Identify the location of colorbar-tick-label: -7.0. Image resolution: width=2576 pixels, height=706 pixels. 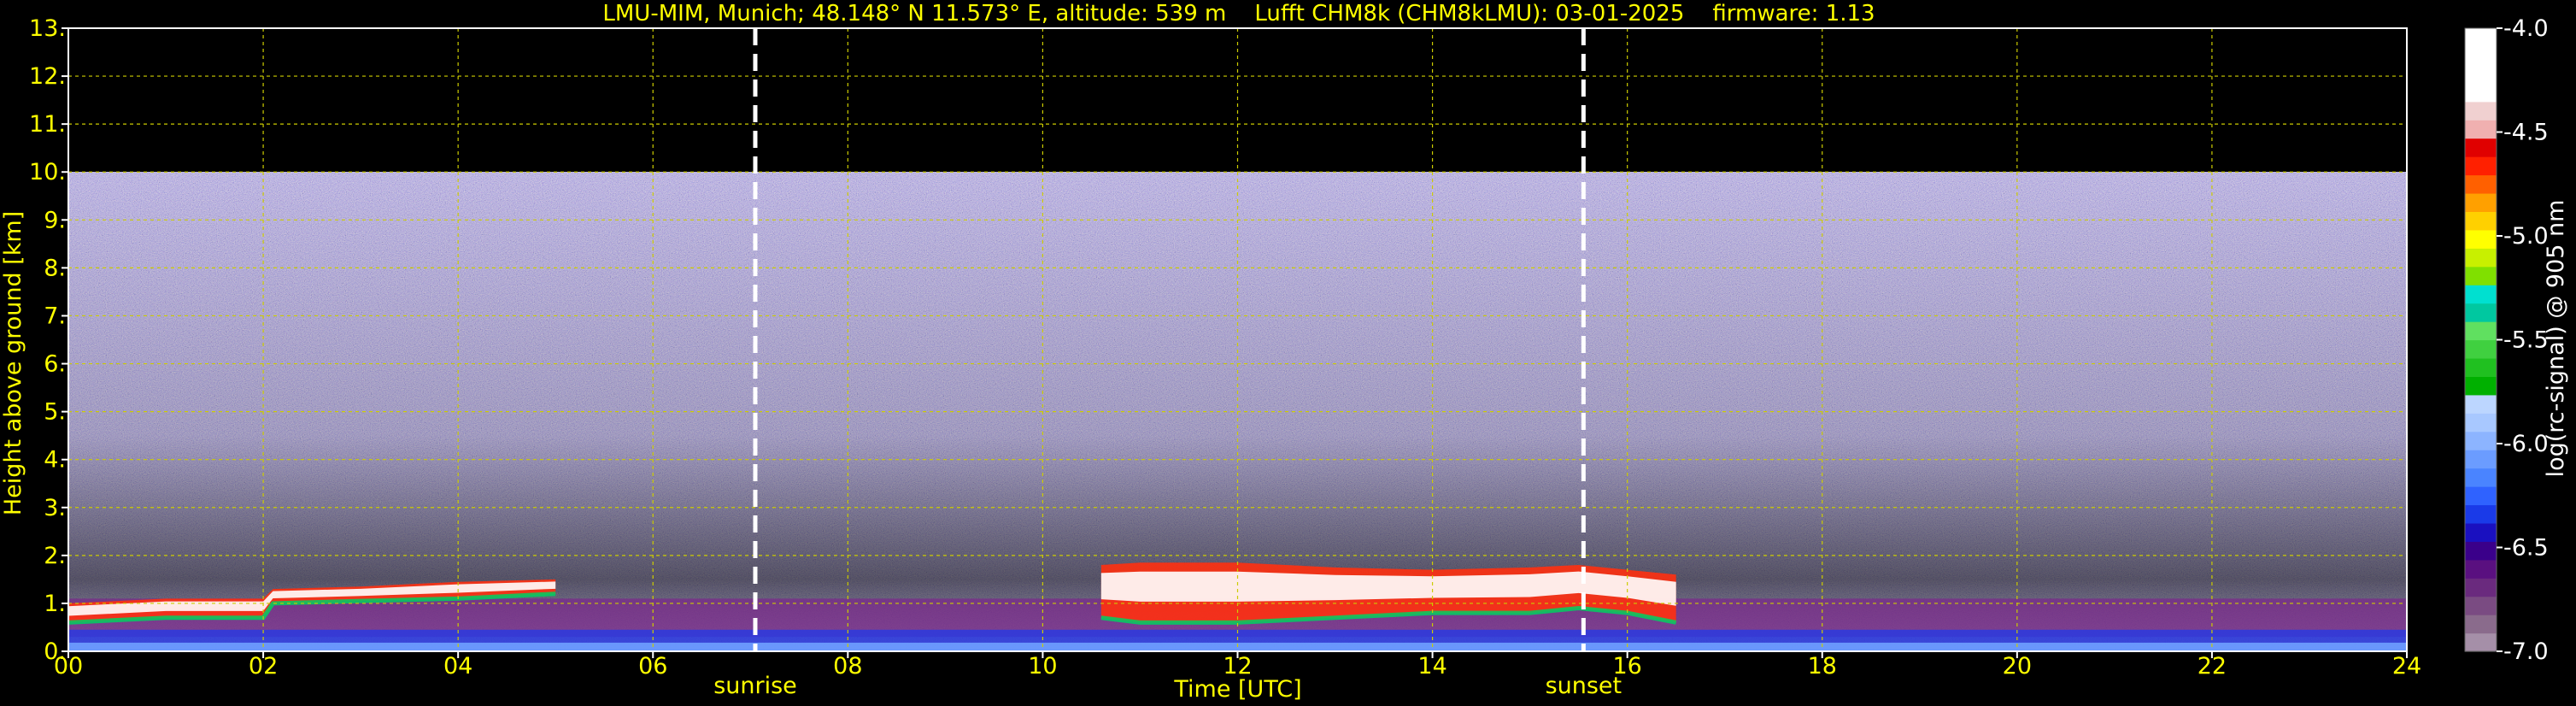
(2526, 651).